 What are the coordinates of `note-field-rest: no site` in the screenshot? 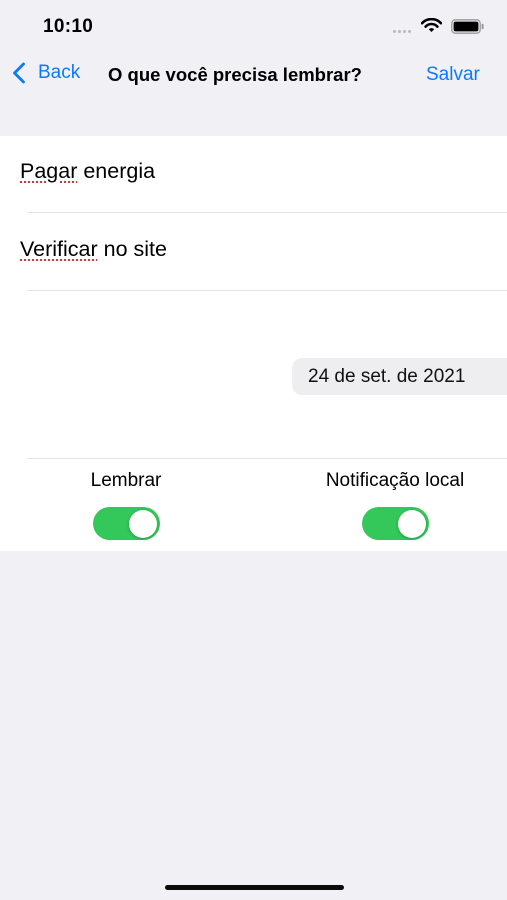 It's located at (132, 249).